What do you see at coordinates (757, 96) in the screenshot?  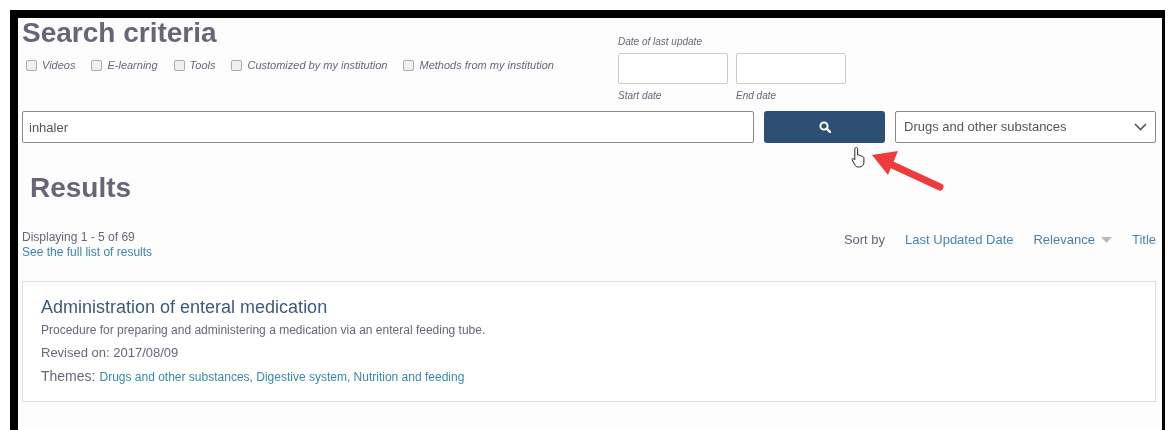 I see `end-date-label: End date` at bounding box center [757, 96].